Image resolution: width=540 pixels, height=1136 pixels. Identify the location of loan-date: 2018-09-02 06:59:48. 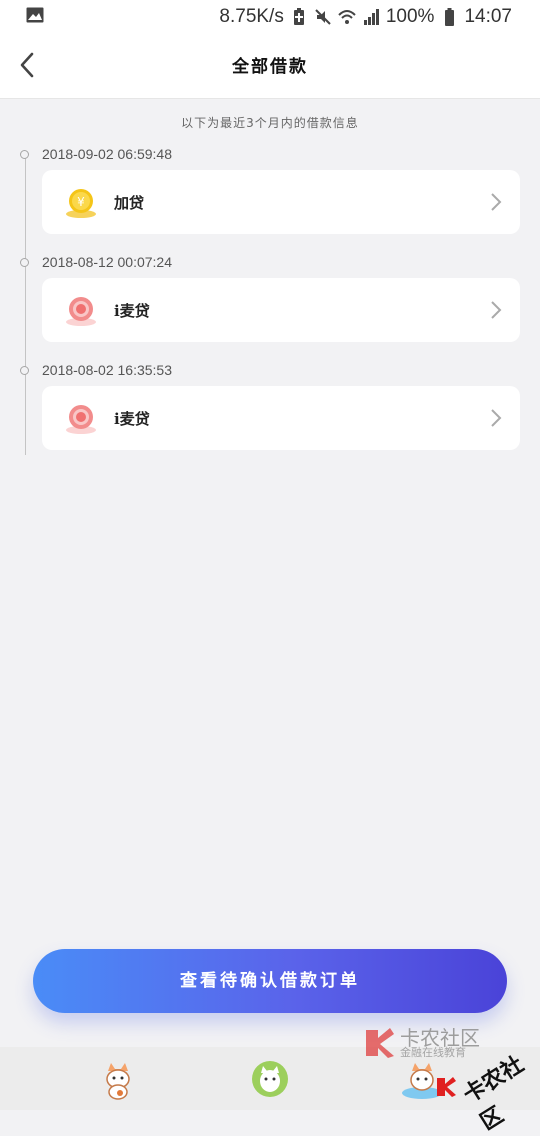
(107, 154).